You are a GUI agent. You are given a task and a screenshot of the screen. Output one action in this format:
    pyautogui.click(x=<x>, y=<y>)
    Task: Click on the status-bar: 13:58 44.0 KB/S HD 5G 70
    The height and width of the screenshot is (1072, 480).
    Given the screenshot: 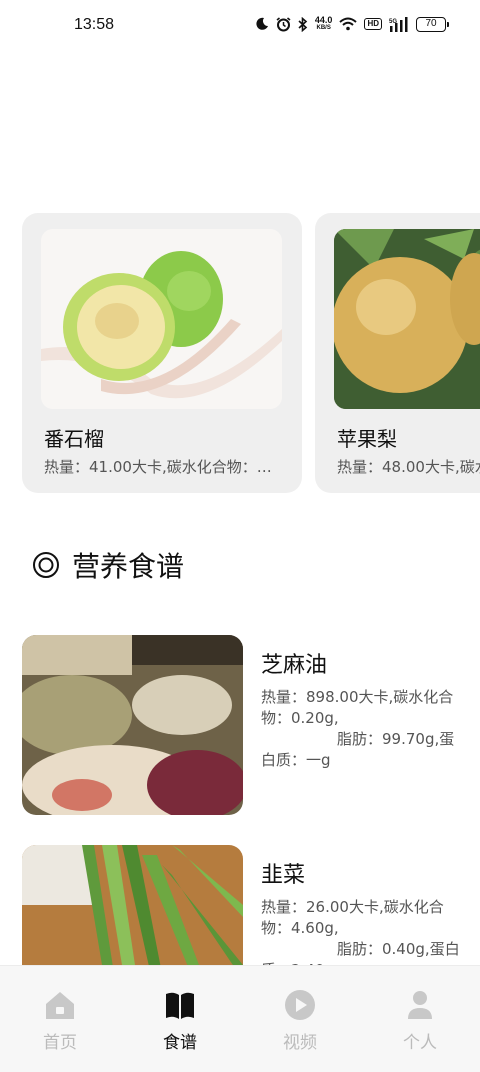 What is the action you would take?
    pyautogui.click(x=240, y=28)
    